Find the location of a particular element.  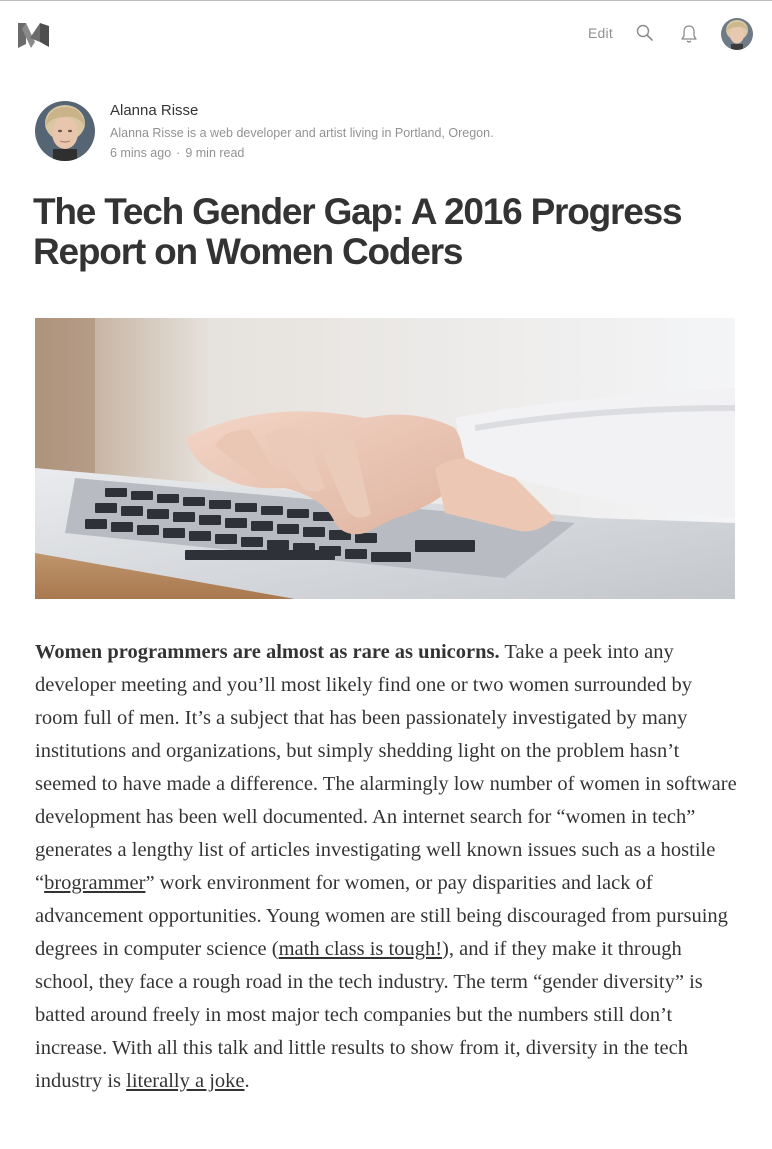

post-meta: 6 mins ago · 9 min read is located at coordinates (177, 153).